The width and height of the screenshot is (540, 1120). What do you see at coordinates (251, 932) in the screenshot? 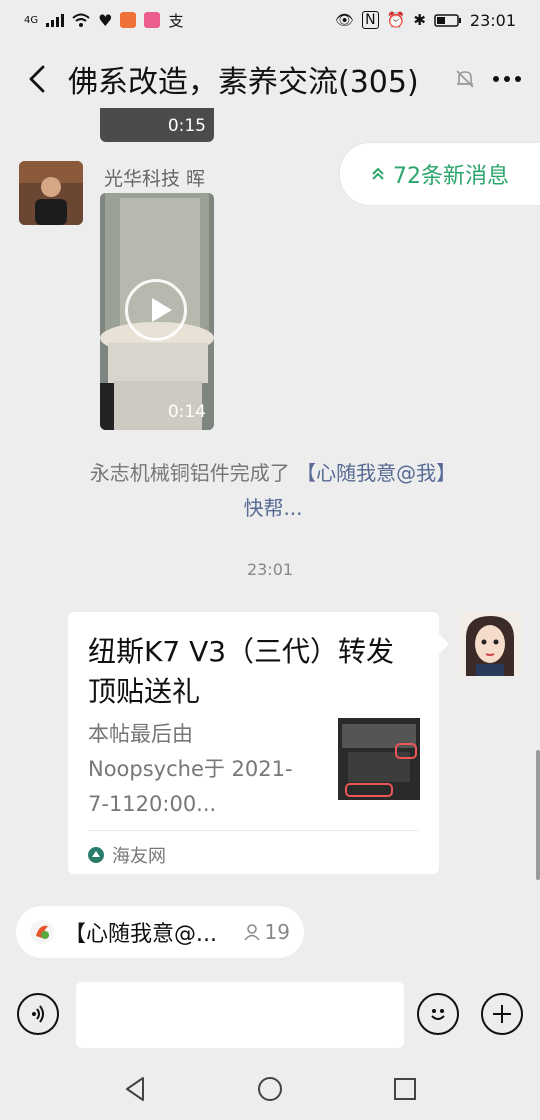
I see `person-icon` at bounding box center [251, 932].